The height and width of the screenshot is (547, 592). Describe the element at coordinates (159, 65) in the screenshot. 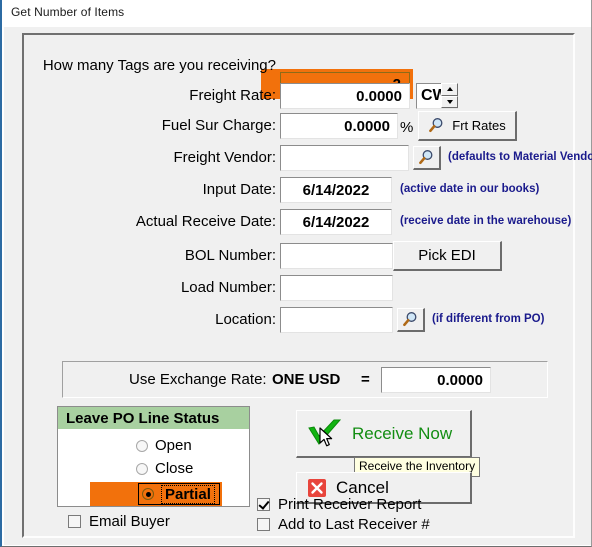

I see `tags-label: How many Tags are you receiving?` at that location.